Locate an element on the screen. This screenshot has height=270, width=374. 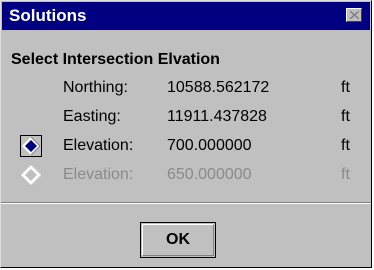
easting-row: Easting: 11911.437828 ft is located at coordinates (187, 119).